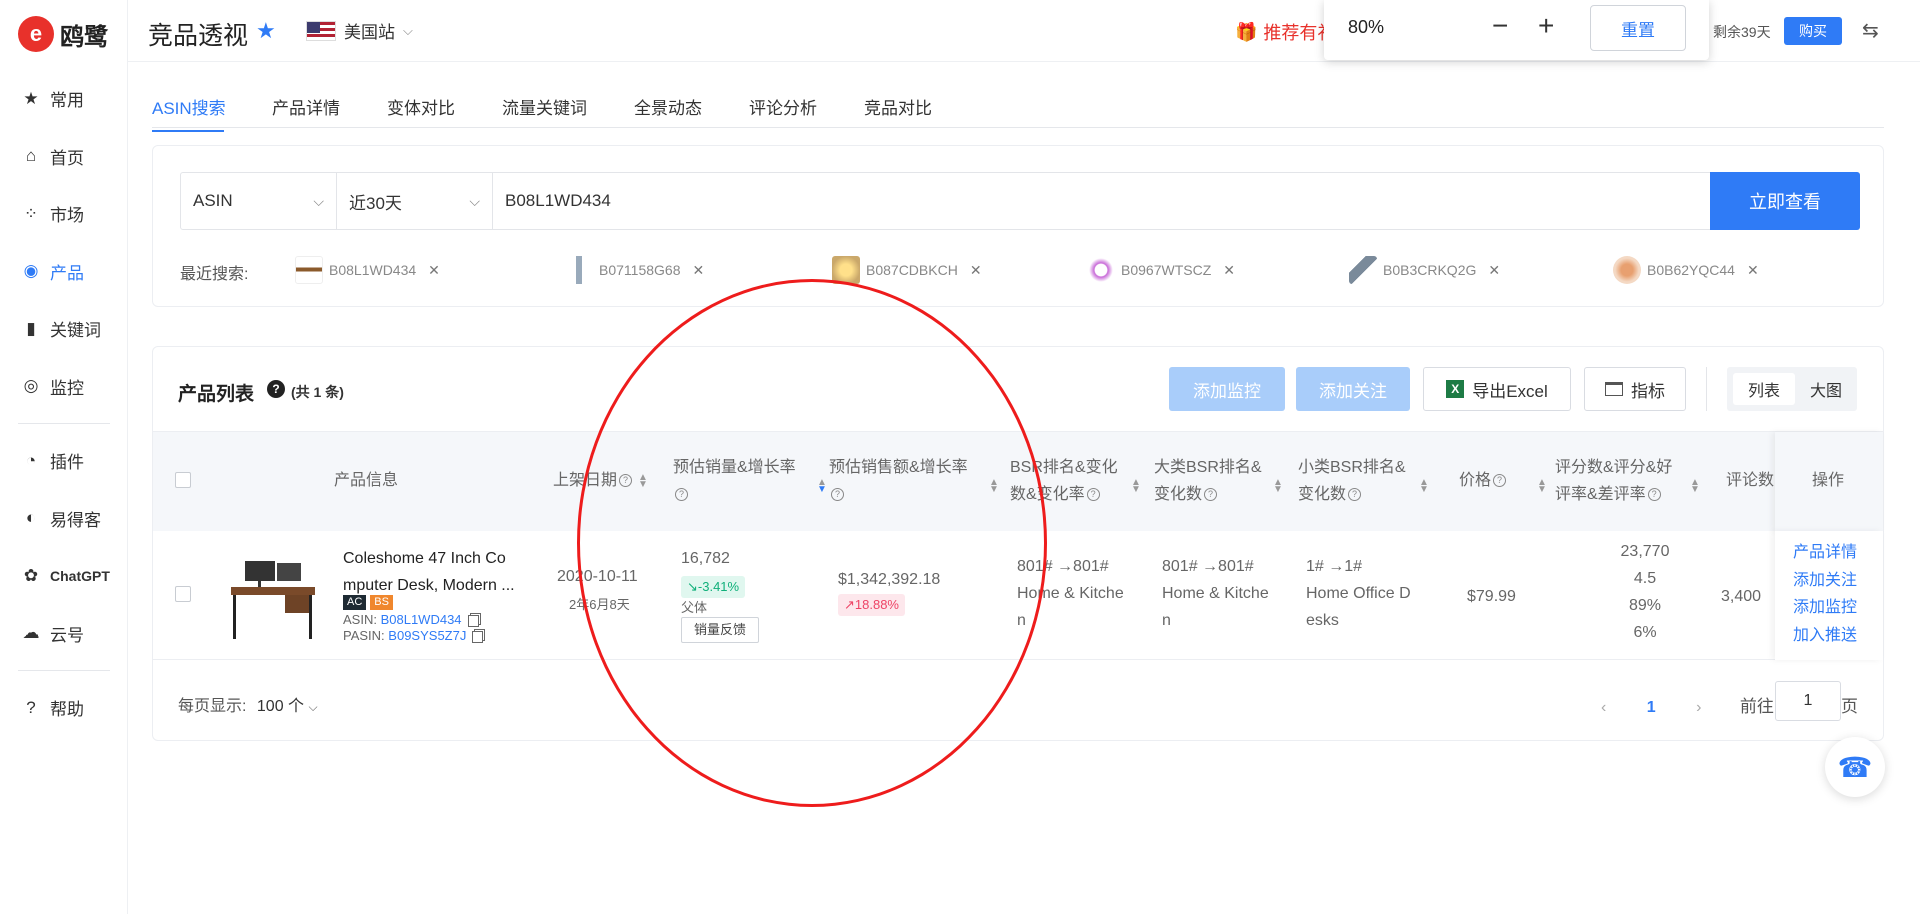  Describe the element at coordinates (421, 619) in the screenshot. I see `asin-link: B08L1WD434` at that location.